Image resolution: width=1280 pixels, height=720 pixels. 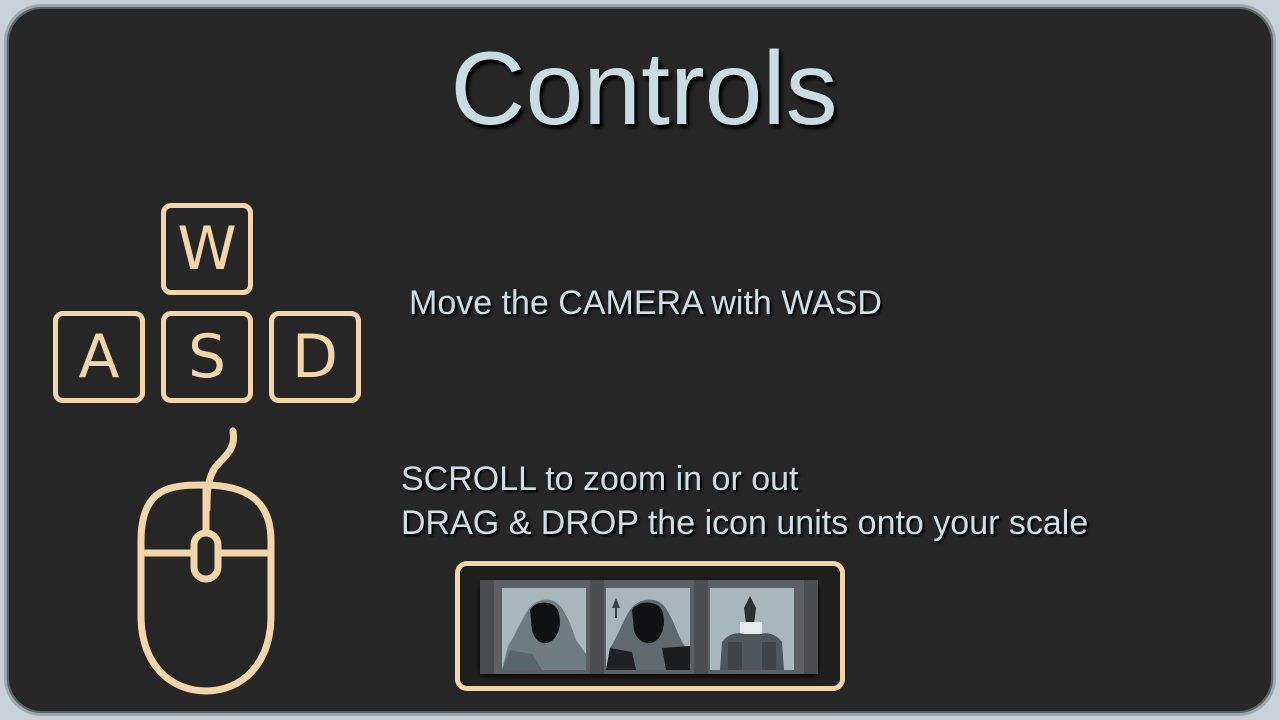 What do you see at coordinates (99, 357) in the screenshot?
I see `key-a: A` at bounding box center [99, 357].